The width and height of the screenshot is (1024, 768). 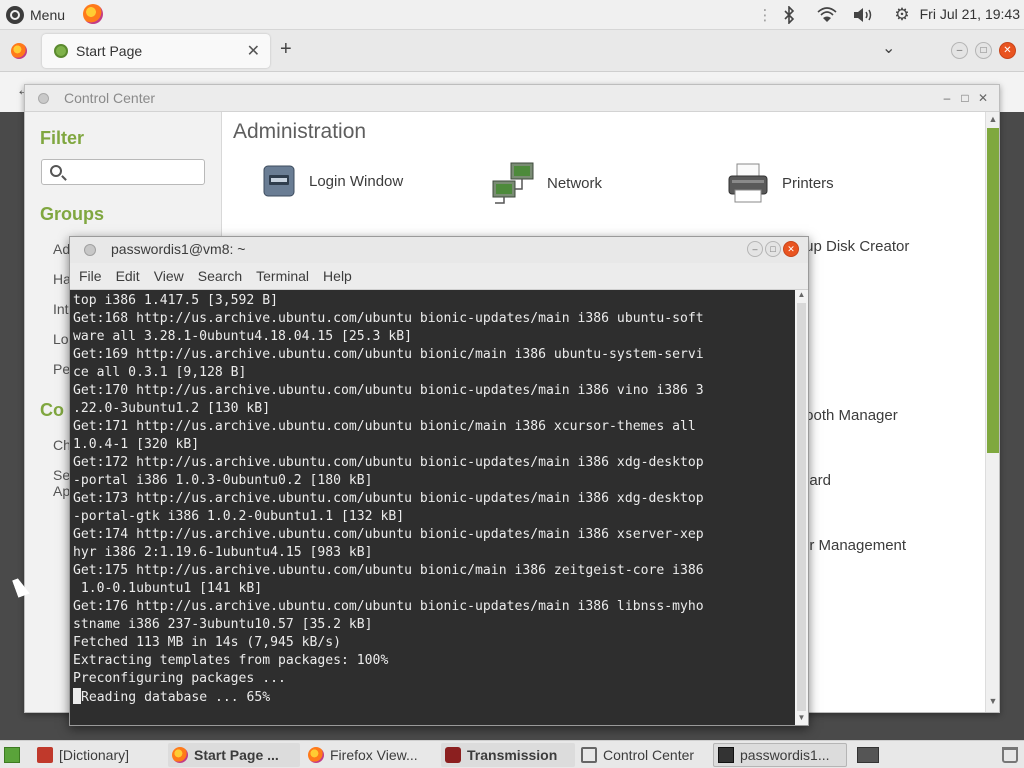 What do you see at coordinates (156, 51) in the screenshot?
I see `tab-start-page: Start Page ✕` at bounding box center [156, 51].